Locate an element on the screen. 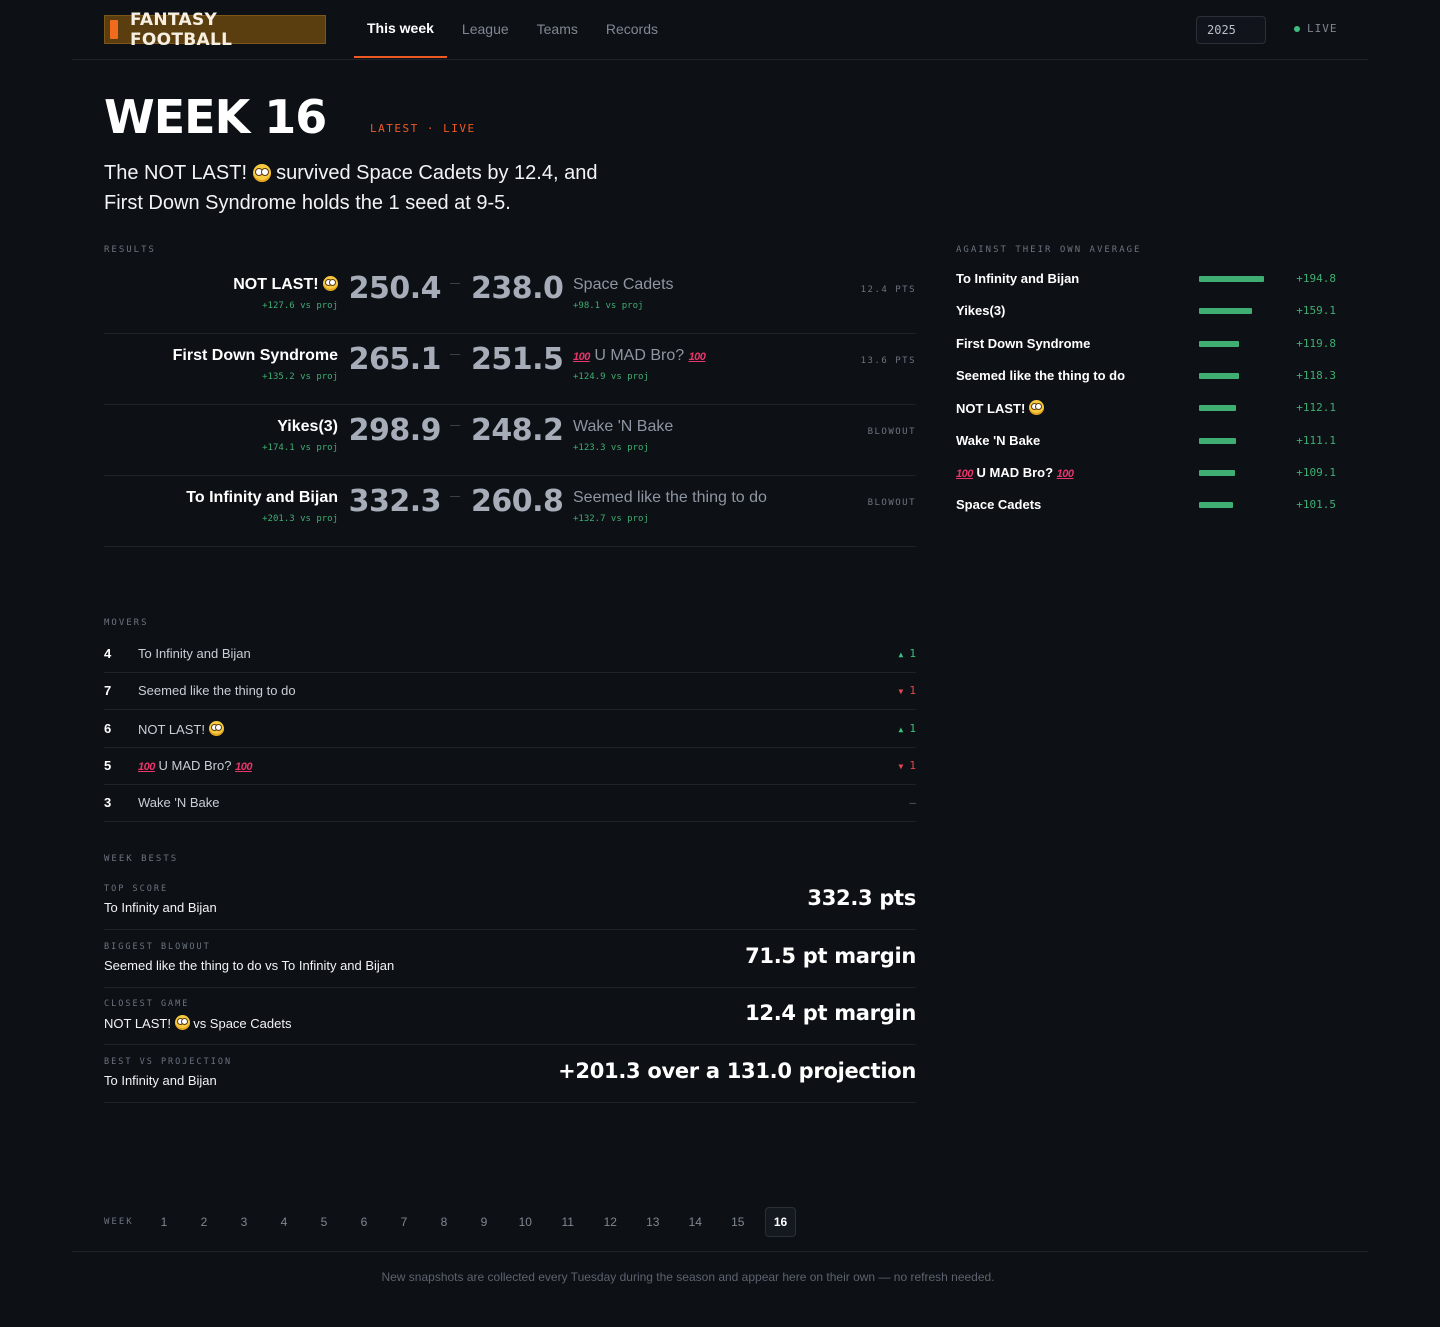  away-team-name: Seemed like the thing to do is located at coordinates (670, 498).